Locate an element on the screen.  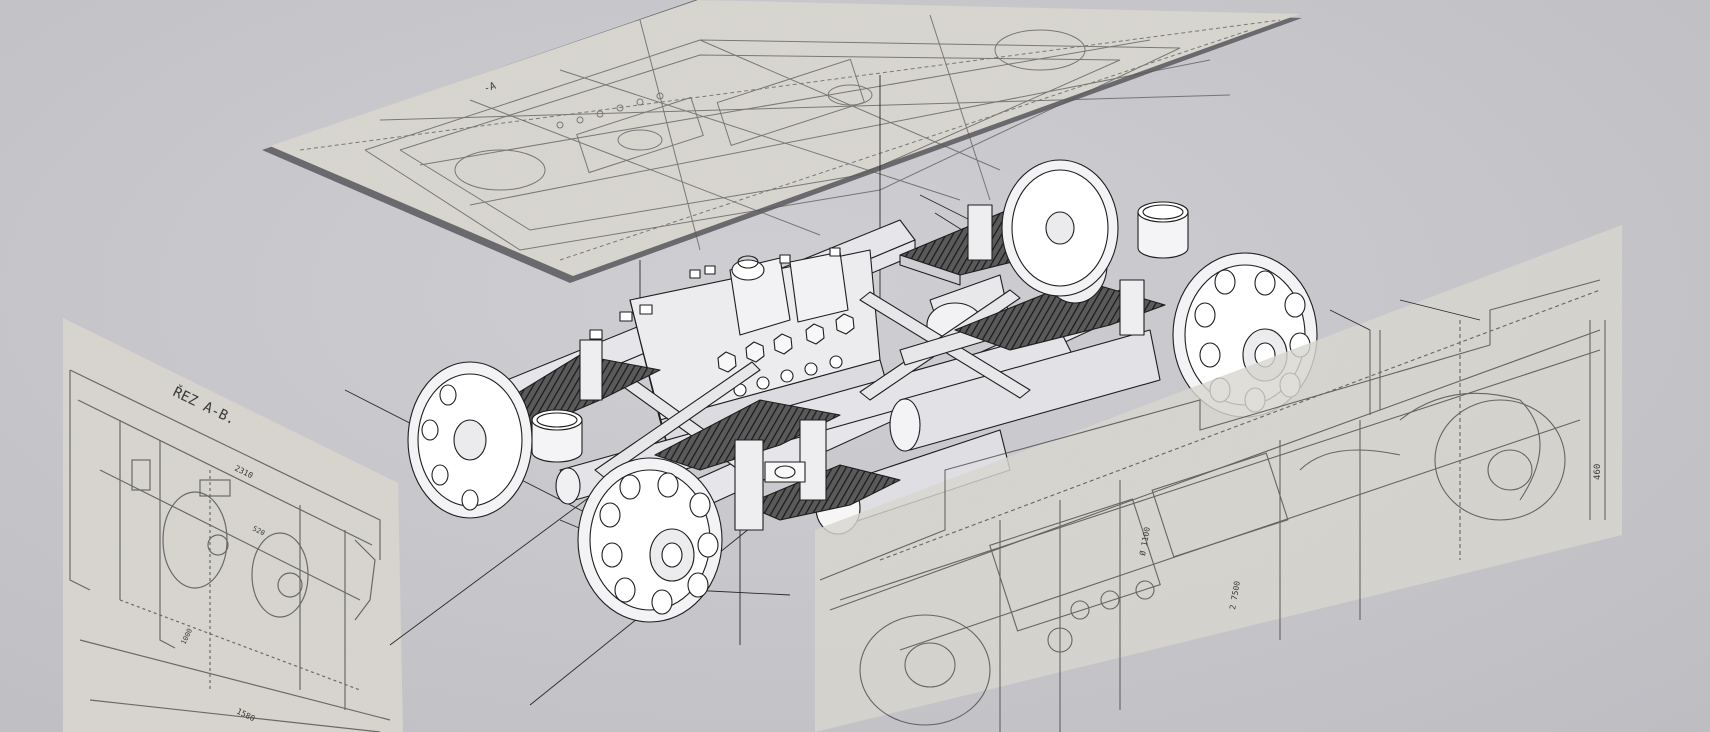
left-blueprint-sheet: ŘEZ A-B. 2310 1580 520 1000 is located at coordinates (233, 525).